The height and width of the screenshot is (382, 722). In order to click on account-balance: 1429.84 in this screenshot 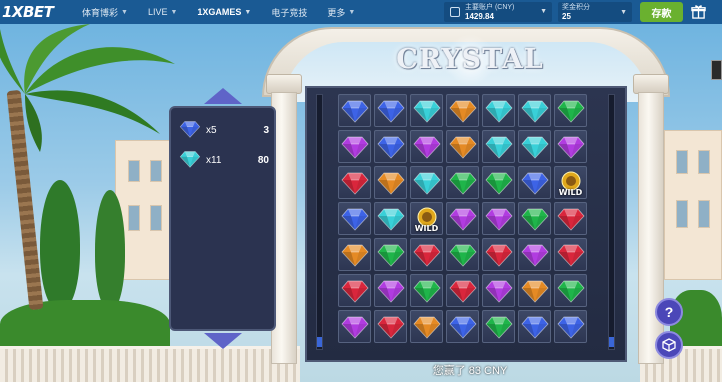, I will do `click(479, 16)`.